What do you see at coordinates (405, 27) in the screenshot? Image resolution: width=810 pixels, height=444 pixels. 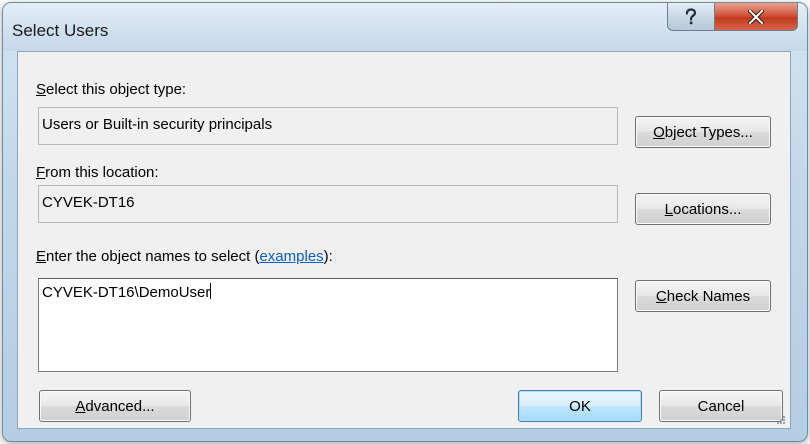 I see `title-bar: Select Users` at bounding box center [405, 27].